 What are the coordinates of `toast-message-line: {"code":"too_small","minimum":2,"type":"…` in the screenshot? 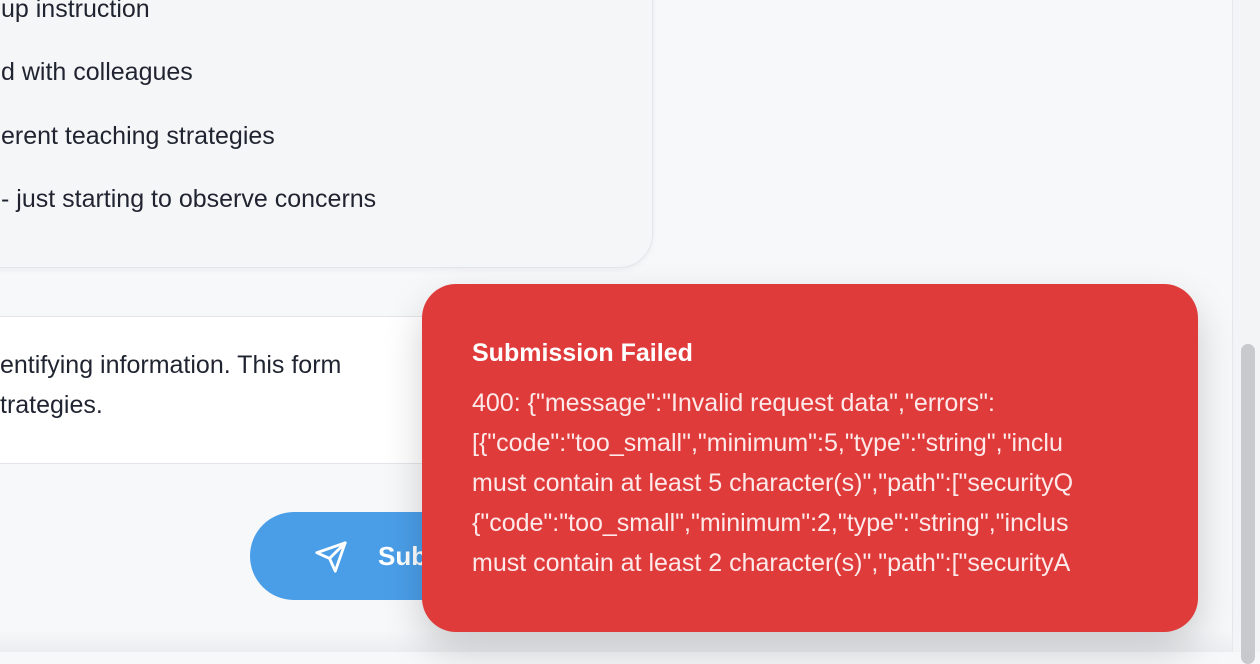 It's located at (770, 523).